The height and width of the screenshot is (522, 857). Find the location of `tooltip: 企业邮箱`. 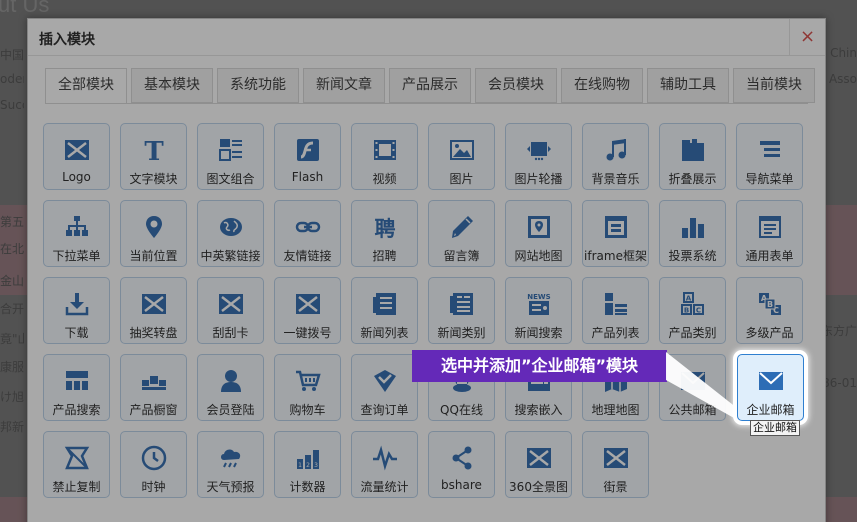

tooltip: 企业邮箱 is located at coordinates (775, 428).